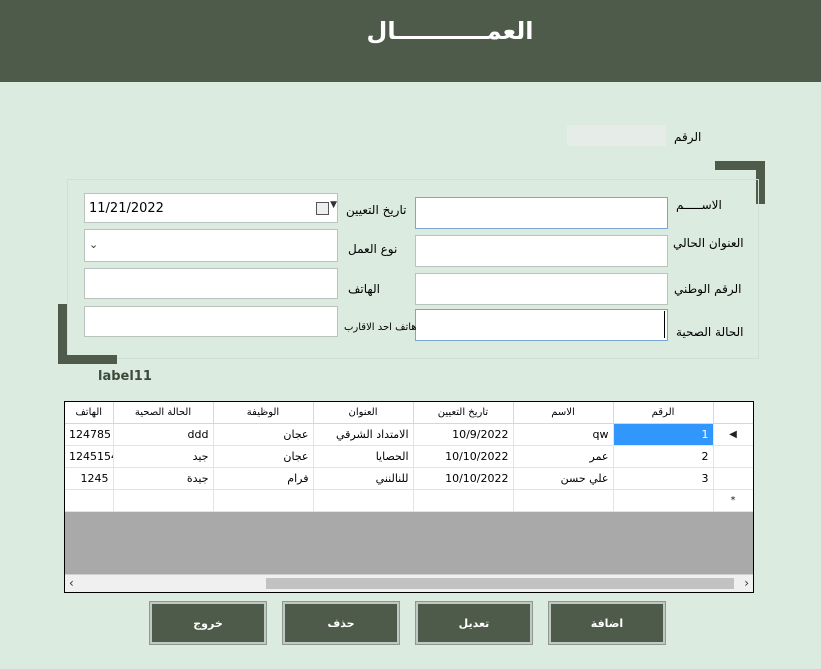  Describe the element at coordinates (363, 434) in the screenshot. I see `cell-address: الامتداد الشرقي` at that location.